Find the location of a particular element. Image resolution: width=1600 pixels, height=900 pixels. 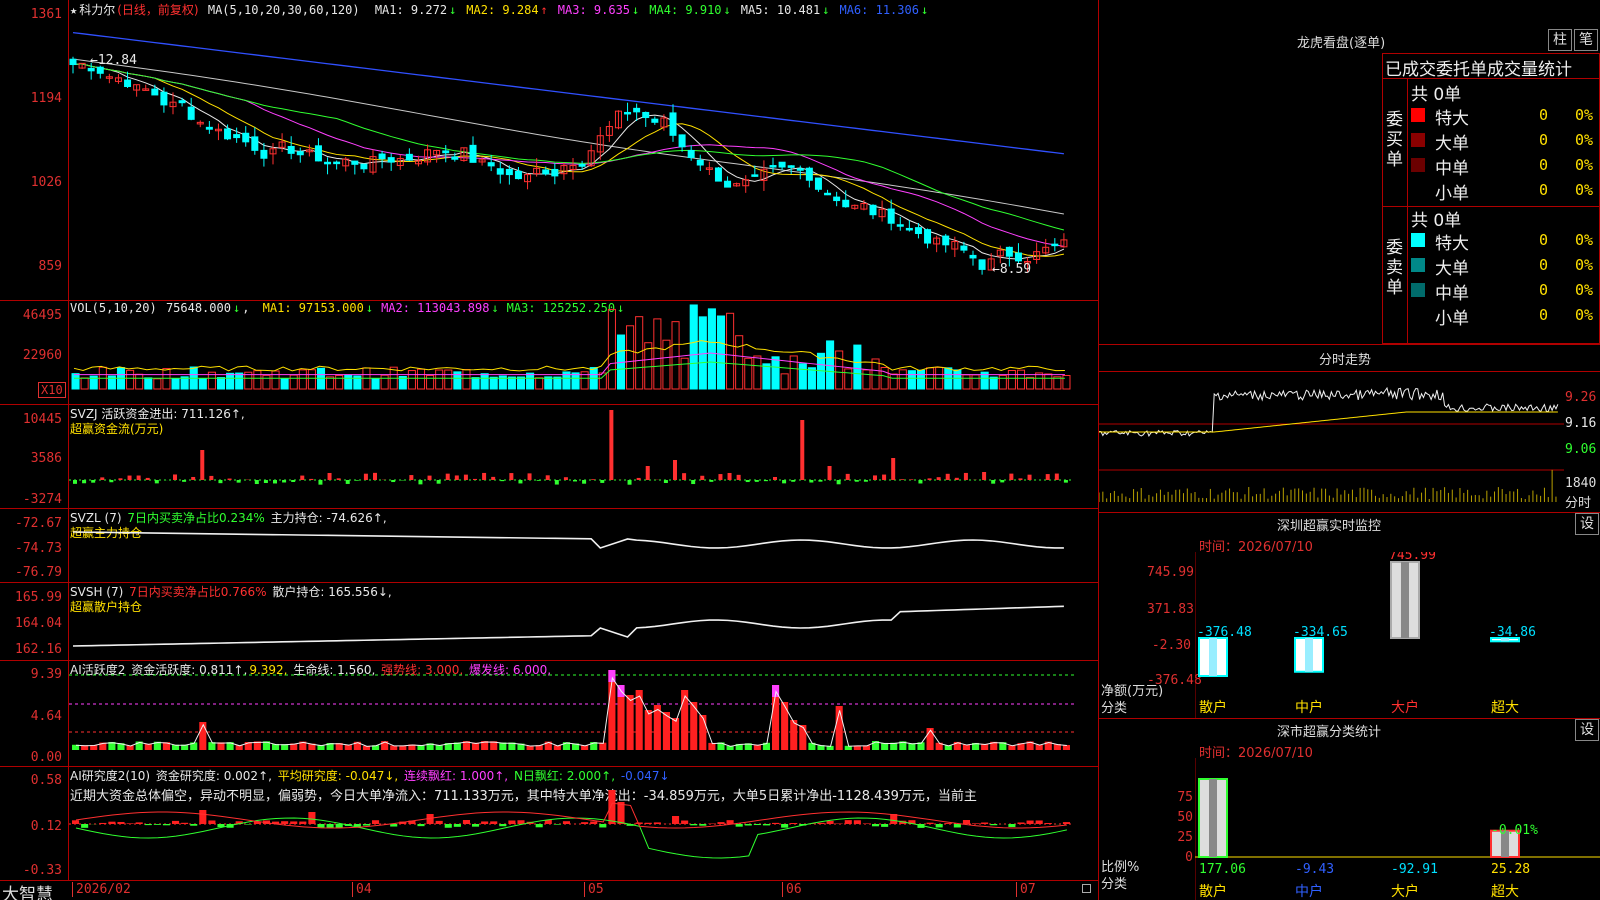

monitor-bar is located at coordinates (1309, 654).